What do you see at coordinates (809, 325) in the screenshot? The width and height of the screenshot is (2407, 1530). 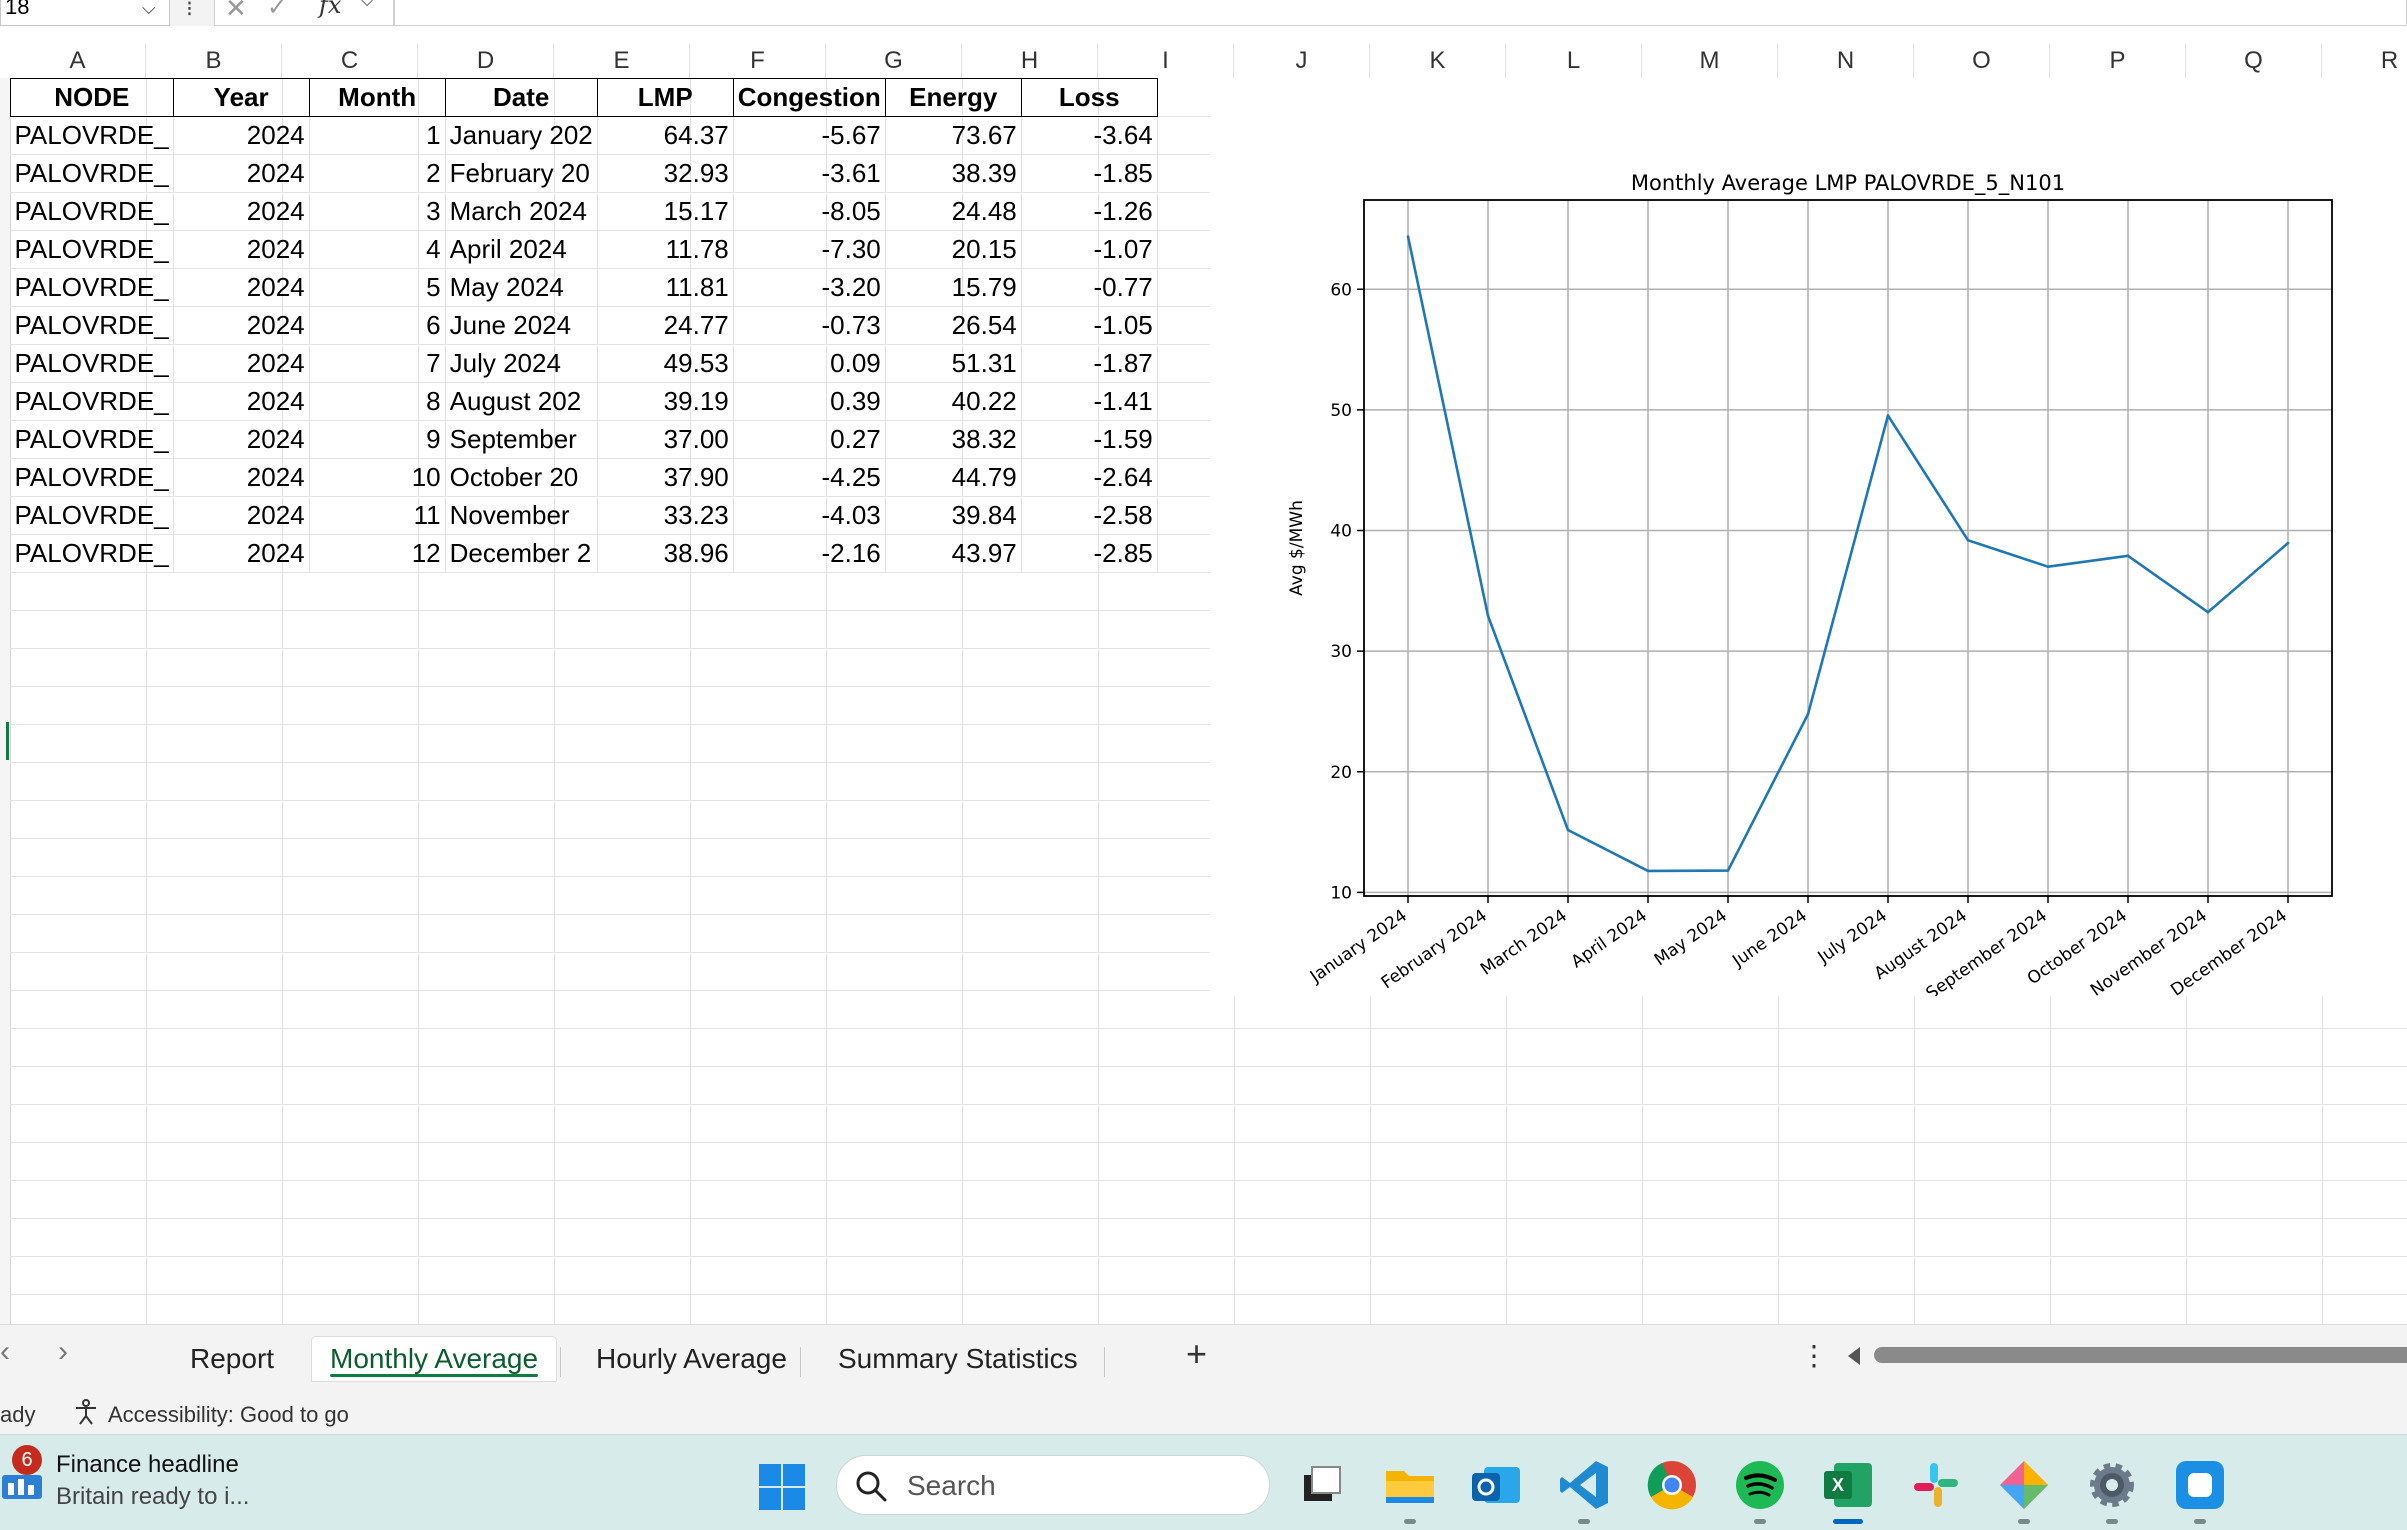 I see `table-cell: -0.73` at bounding box center [809, 325].